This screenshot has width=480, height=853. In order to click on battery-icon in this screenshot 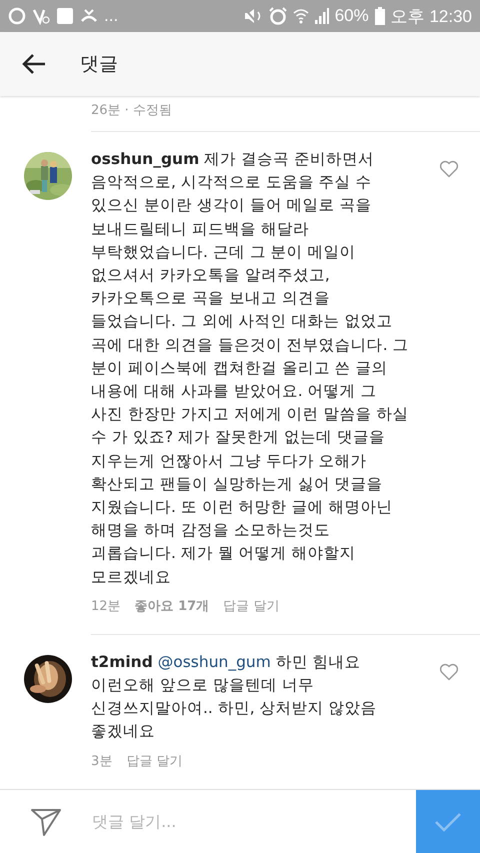, I will do `click(379, 16)`.